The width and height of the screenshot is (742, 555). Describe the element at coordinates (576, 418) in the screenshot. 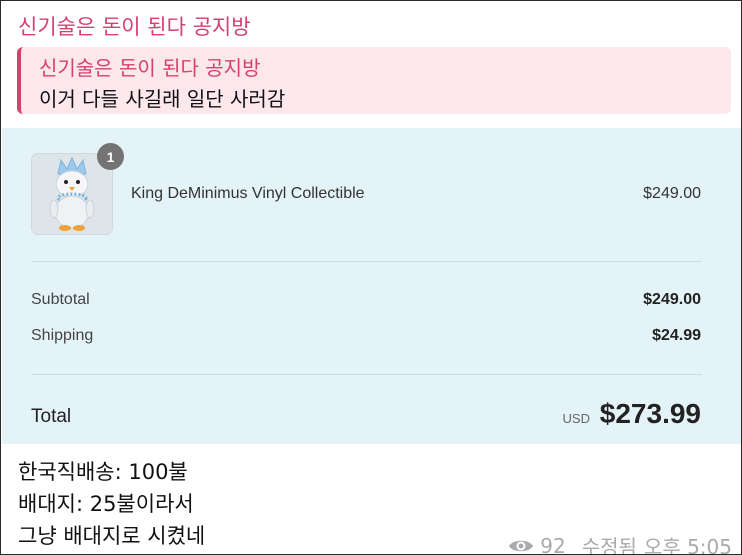

I see `currency-code: USD` at that location.